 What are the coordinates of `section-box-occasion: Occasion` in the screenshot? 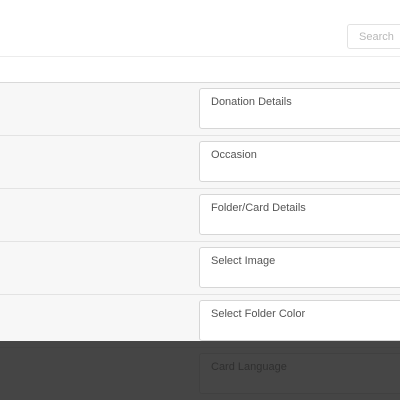 It's located at (299, 161).